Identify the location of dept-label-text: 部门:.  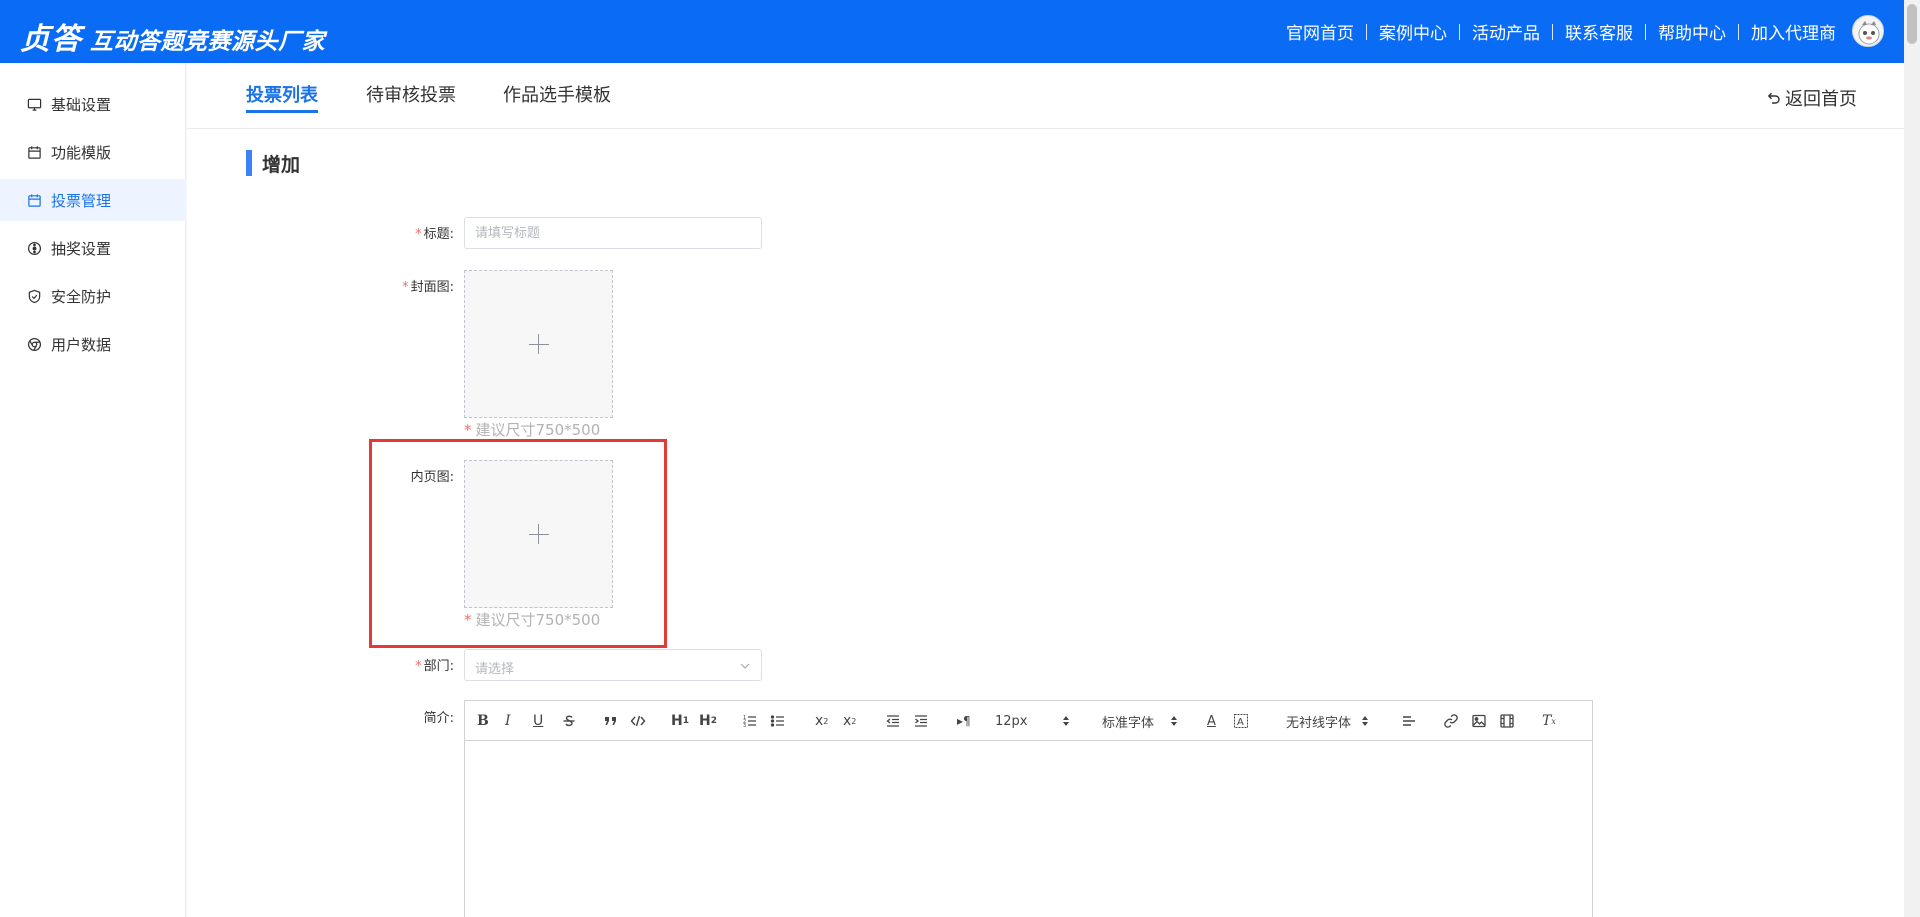
(438, 666).